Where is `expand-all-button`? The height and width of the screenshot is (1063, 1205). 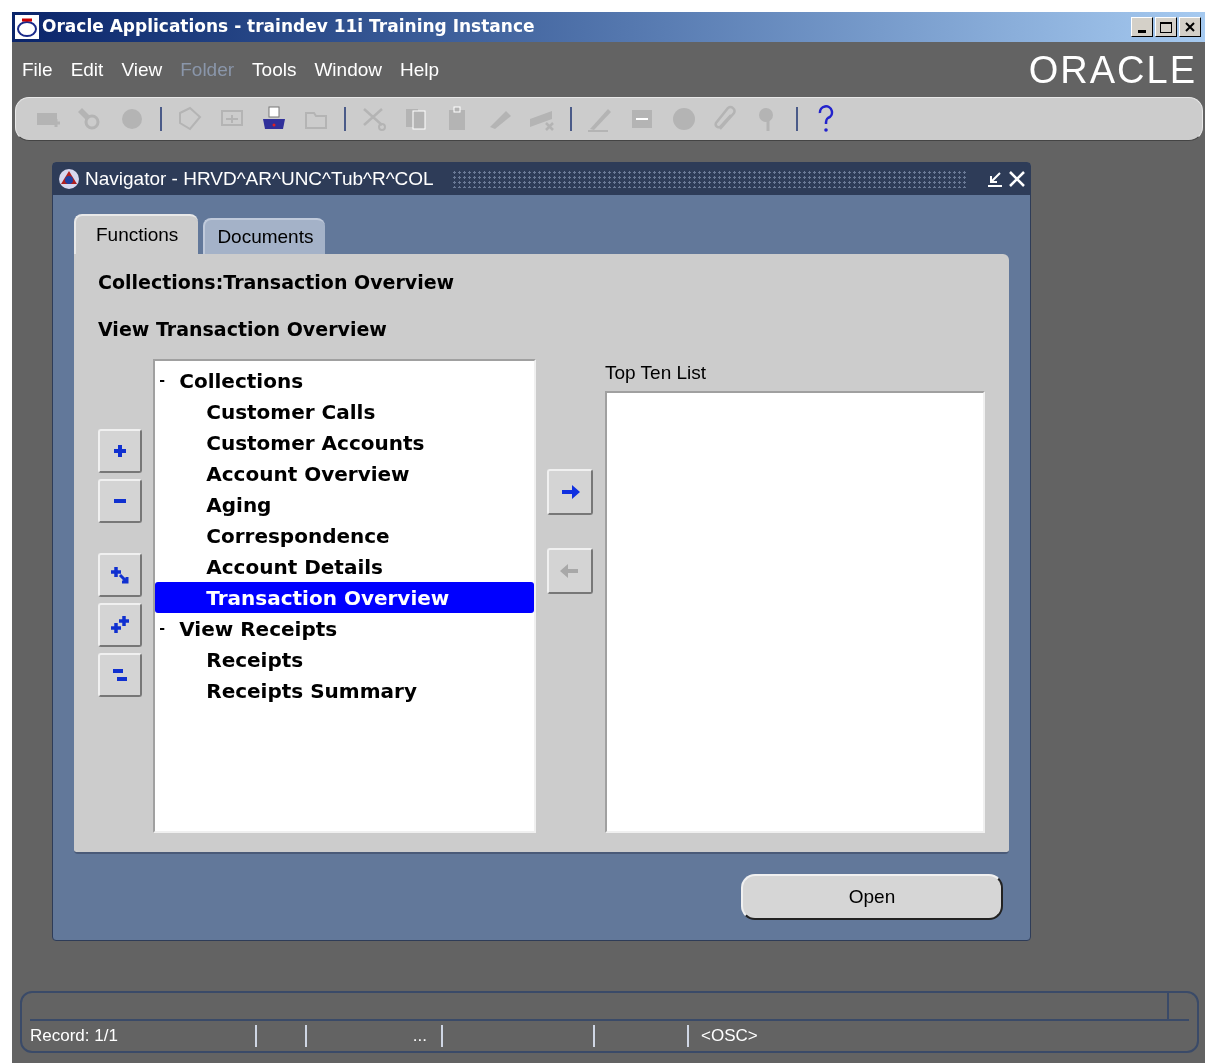
expand-all-button is located at coordinates (120, 625).